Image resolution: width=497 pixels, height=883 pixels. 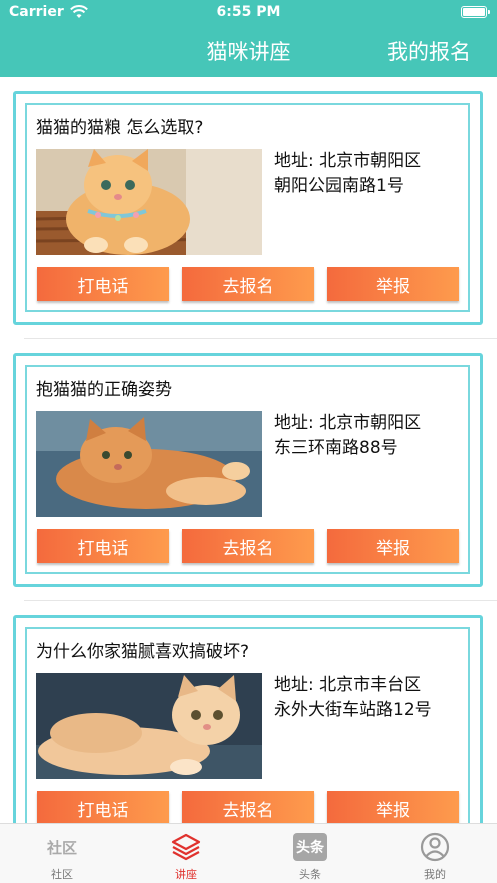 What do you see at coordinates (62, 874) in the screenshot?
I see `tab-label: 社区` at bounding box center [62, 874].